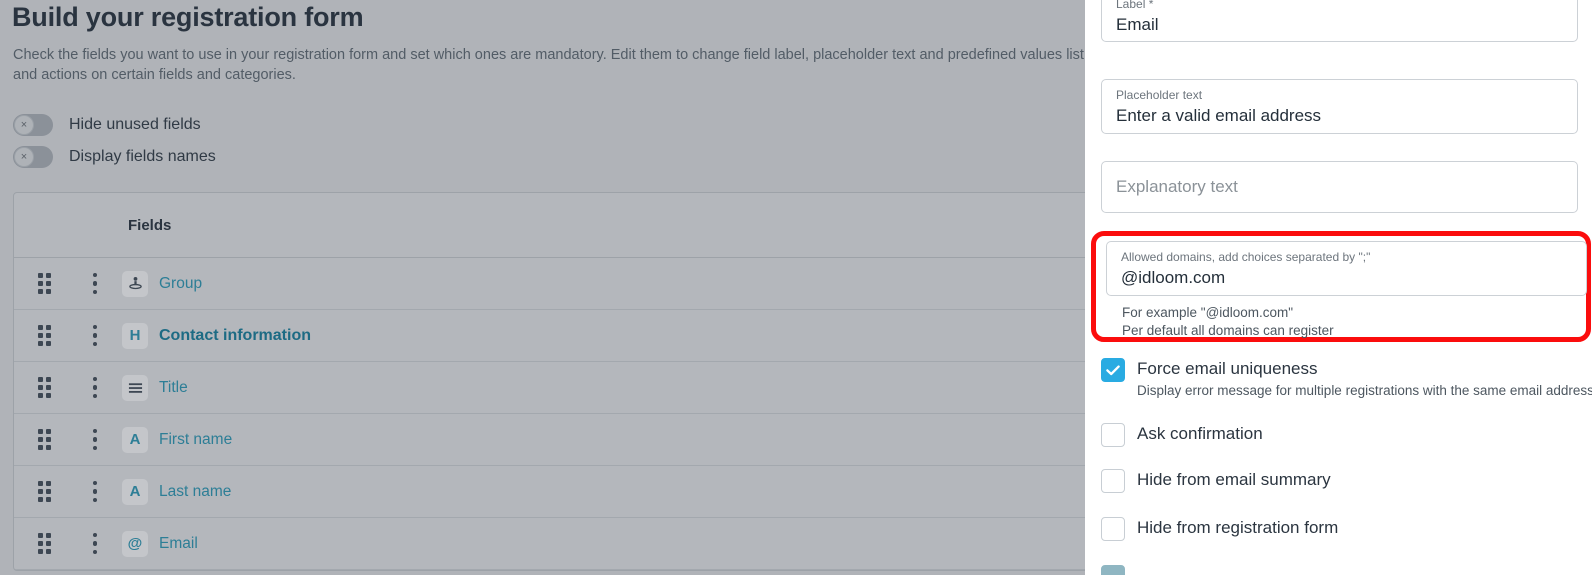 The height and width of the screenshot is (575, 1592). I want to click on option-label: Force email uniqueness, so click(1227, 368).